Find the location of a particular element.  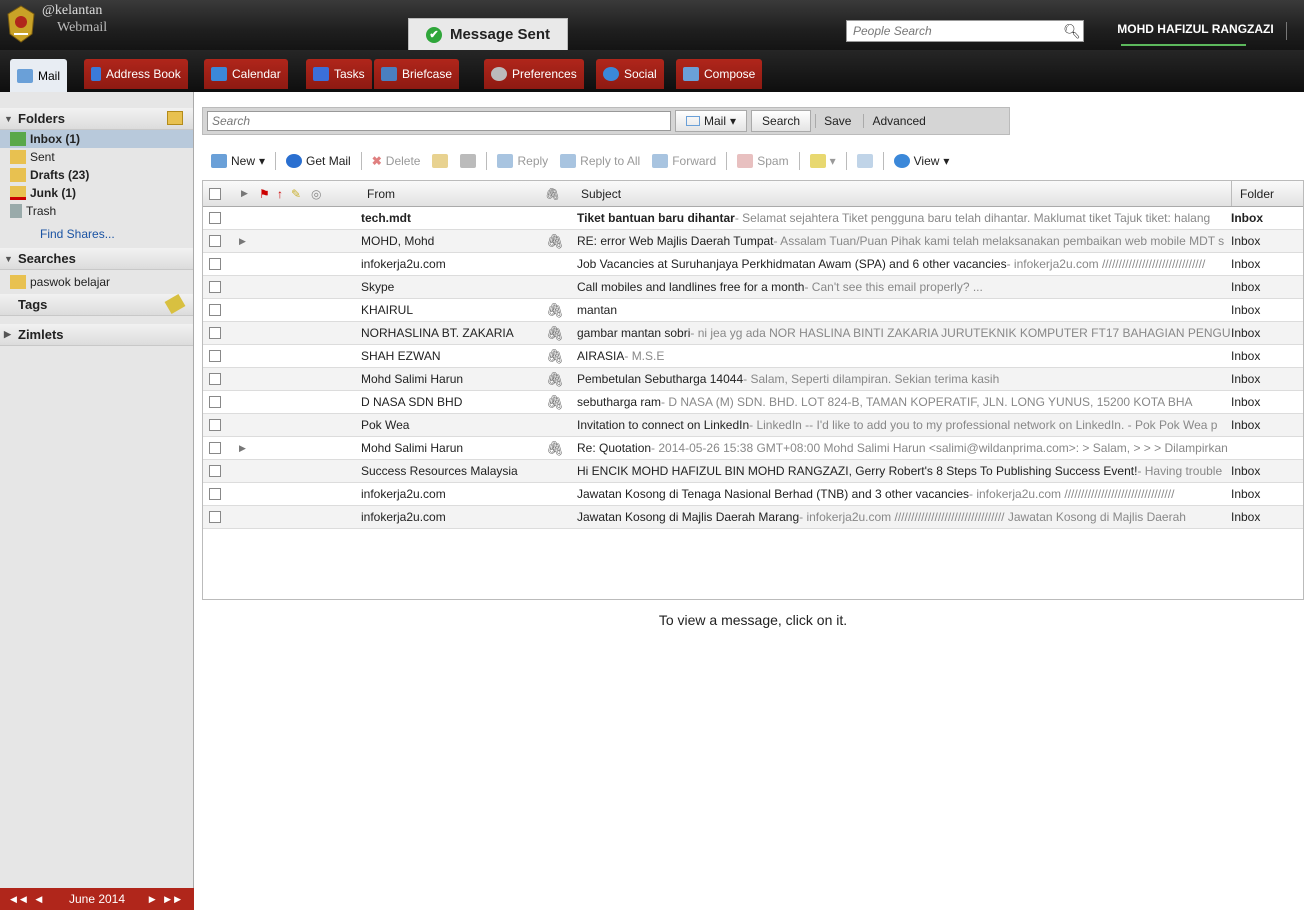

move-button is located at coordinates (440, 161).